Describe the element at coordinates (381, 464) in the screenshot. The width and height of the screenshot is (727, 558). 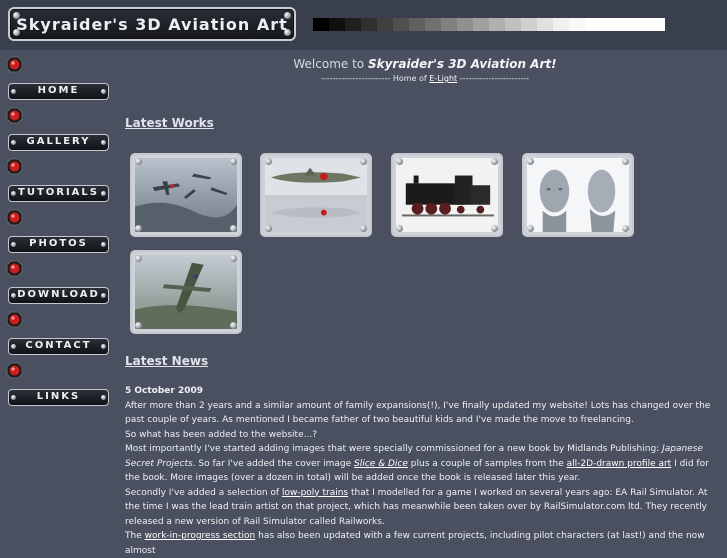
I see `slice-and-dice-link: Slice & Dice` at that location.